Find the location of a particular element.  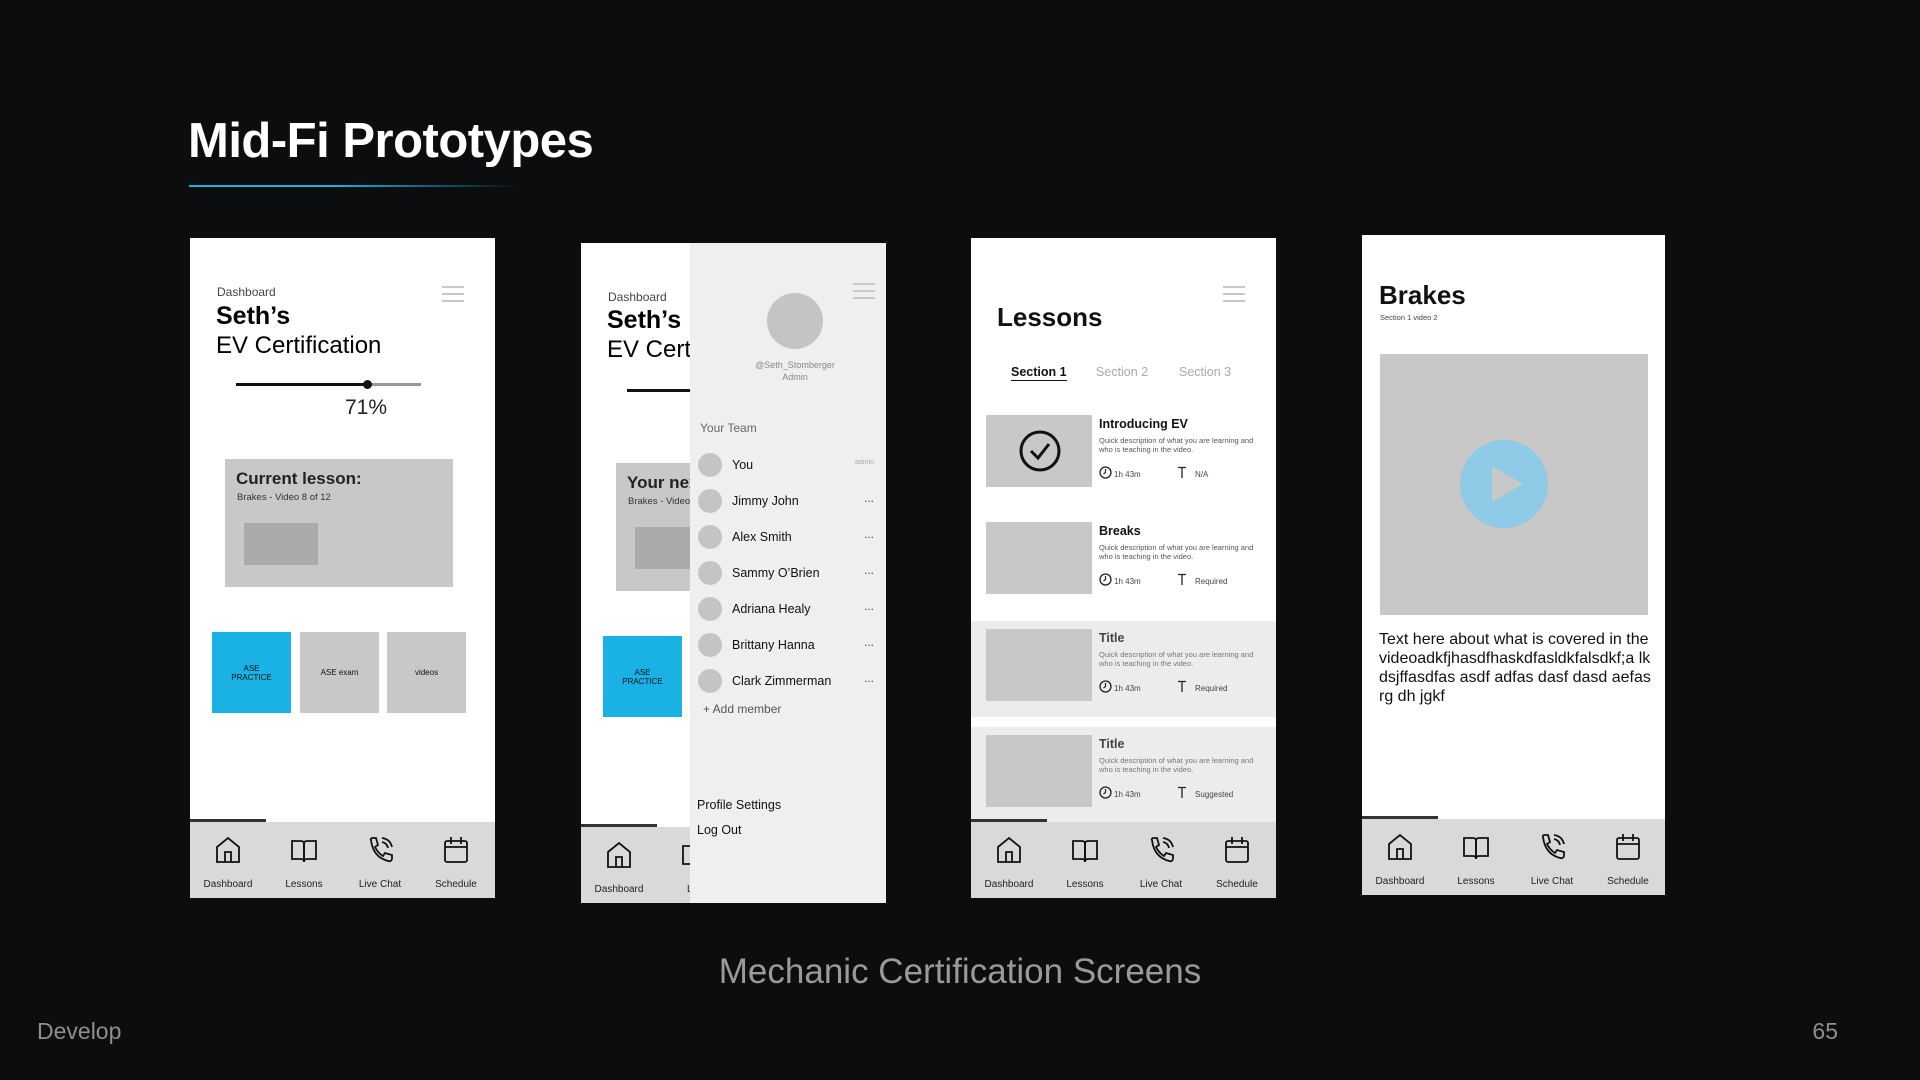

ase-exam-label: ASE exam is located at coordinates (339, 672).